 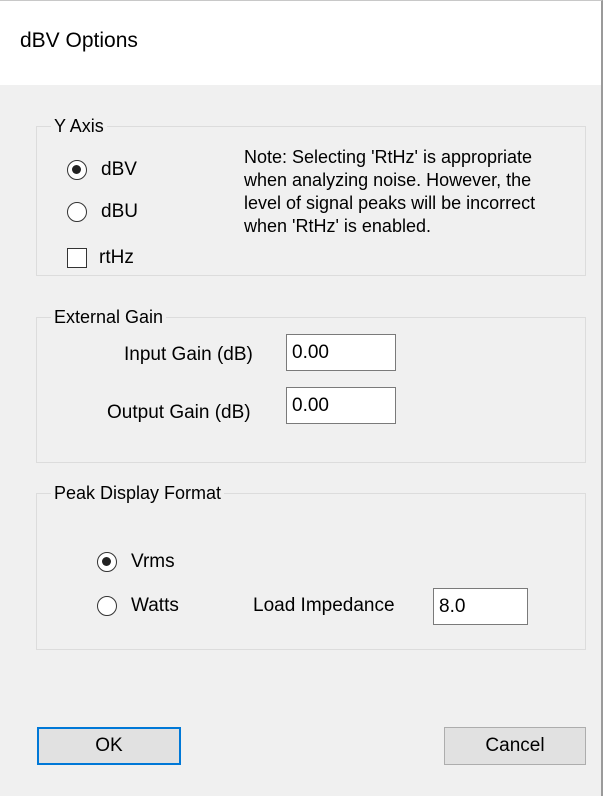 I want to click on watts-radio-label: Watts, so click(x=155, y=606).